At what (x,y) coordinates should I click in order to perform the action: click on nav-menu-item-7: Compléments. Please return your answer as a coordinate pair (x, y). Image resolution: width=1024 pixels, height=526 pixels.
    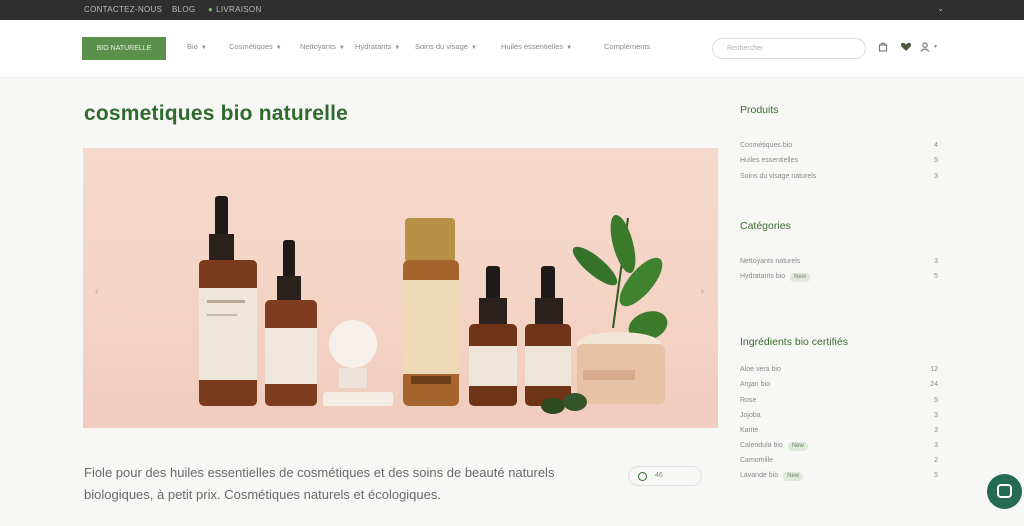
    Looking at the image, I should click on (627, 46).